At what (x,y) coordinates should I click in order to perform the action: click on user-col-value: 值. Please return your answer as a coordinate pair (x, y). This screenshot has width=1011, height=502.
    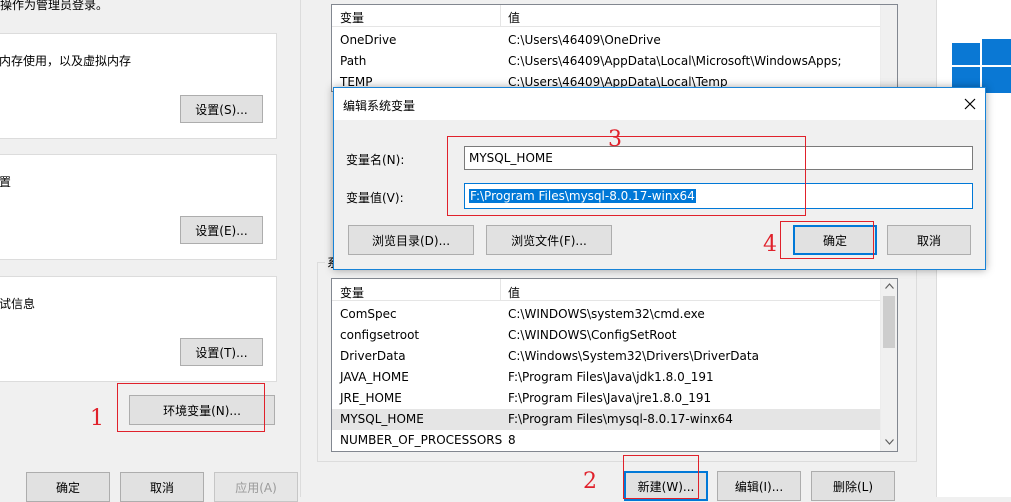
    Looking at the image, I should click on (514, 17).